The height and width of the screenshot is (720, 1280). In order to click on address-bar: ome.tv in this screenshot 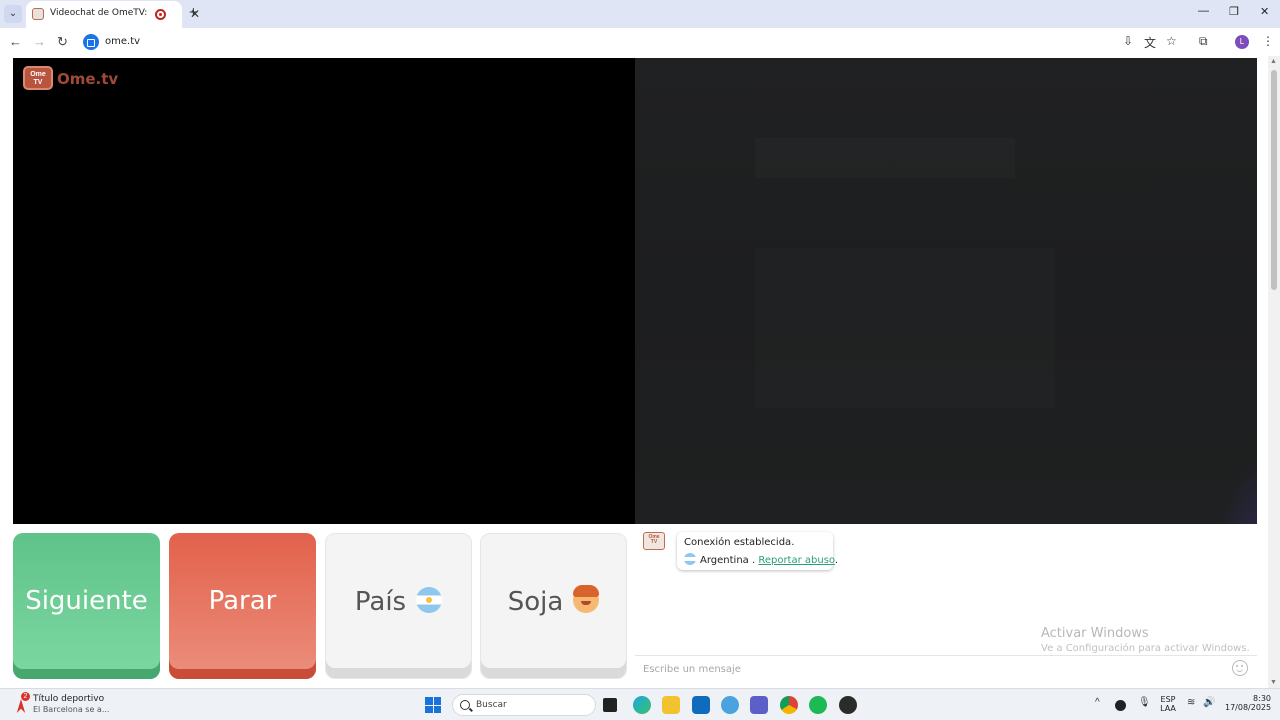, I will do `click(667, 42)`.